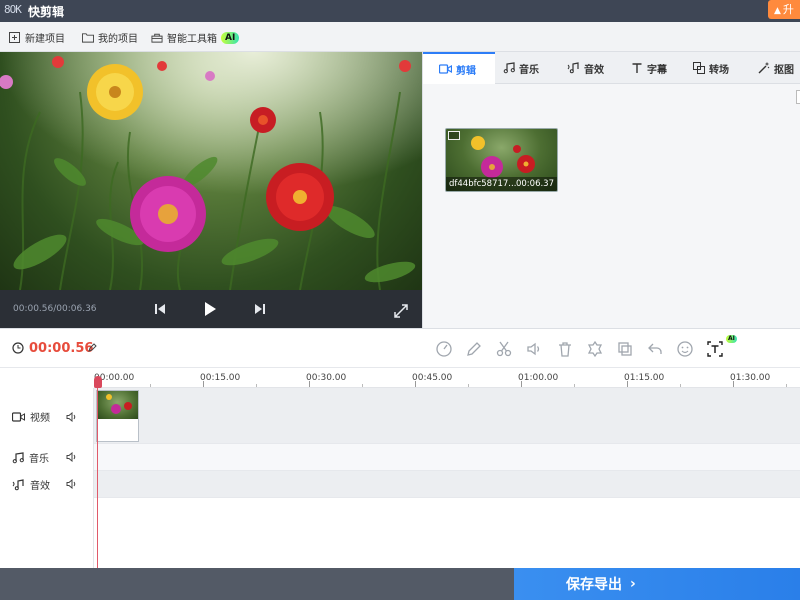 This screenshot has width=800, height=600. Describe the element at coordinates (534, 184) in the screenshot. I see `clip-duration: 00:06.37` at that location.